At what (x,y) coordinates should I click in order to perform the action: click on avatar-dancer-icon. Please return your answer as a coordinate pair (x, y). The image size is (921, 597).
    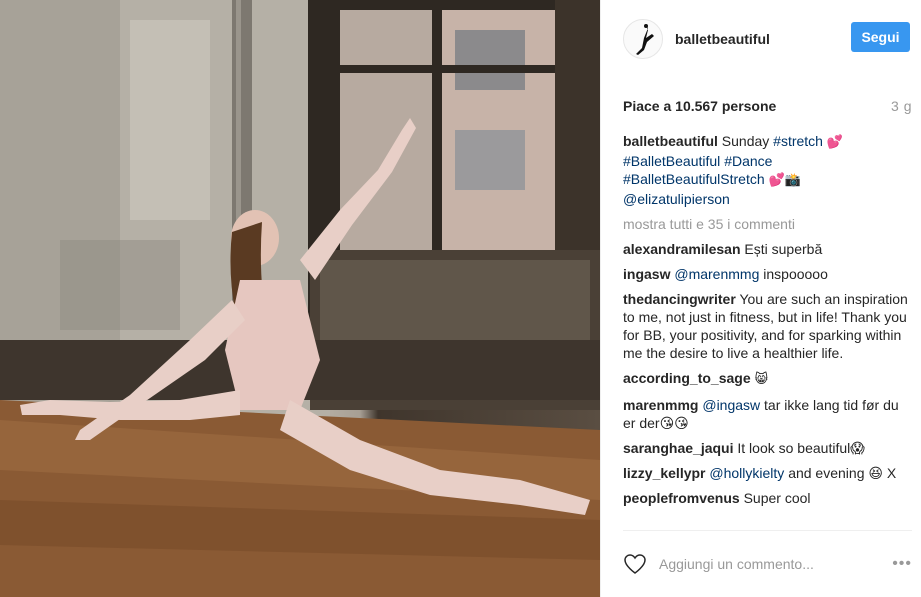
    Looking at the image, I should click on (645, 39).